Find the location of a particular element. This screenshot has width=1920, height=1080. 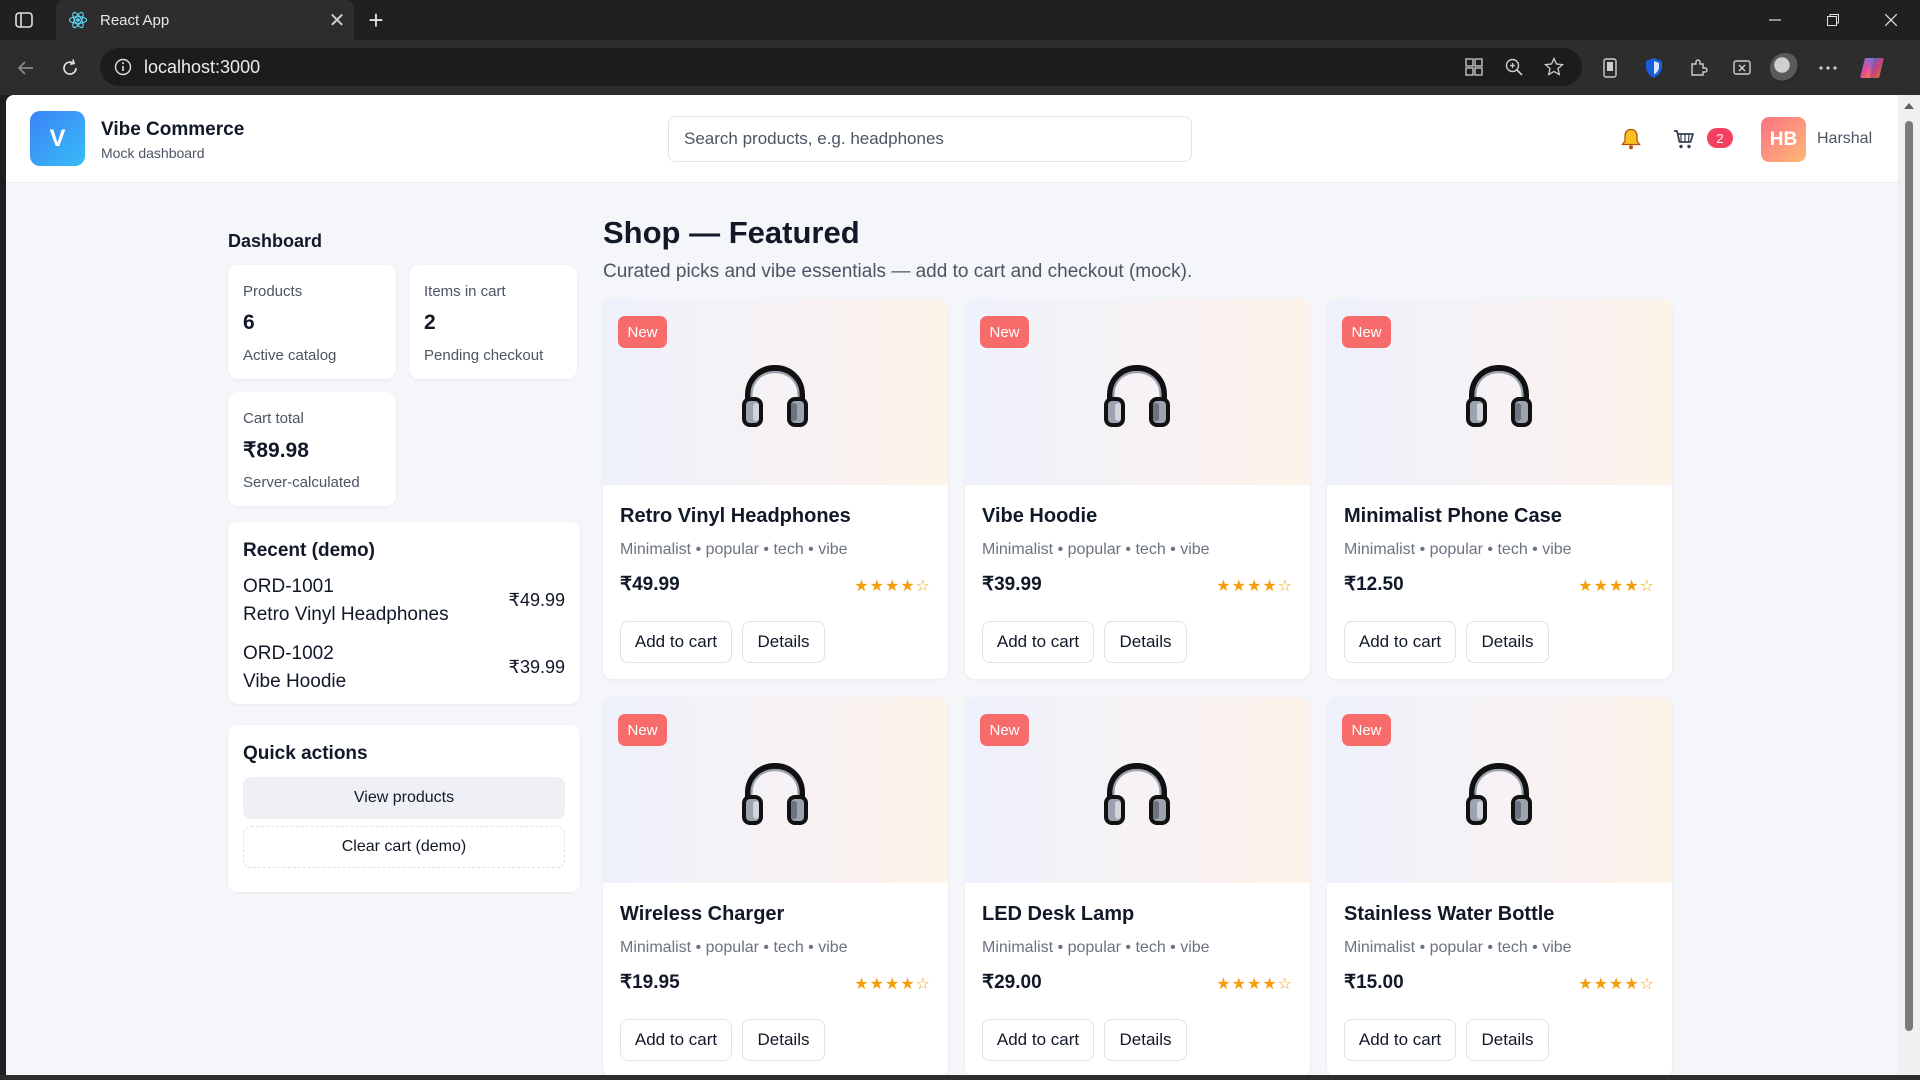

window-controls is located at coordinates (1833, 20).